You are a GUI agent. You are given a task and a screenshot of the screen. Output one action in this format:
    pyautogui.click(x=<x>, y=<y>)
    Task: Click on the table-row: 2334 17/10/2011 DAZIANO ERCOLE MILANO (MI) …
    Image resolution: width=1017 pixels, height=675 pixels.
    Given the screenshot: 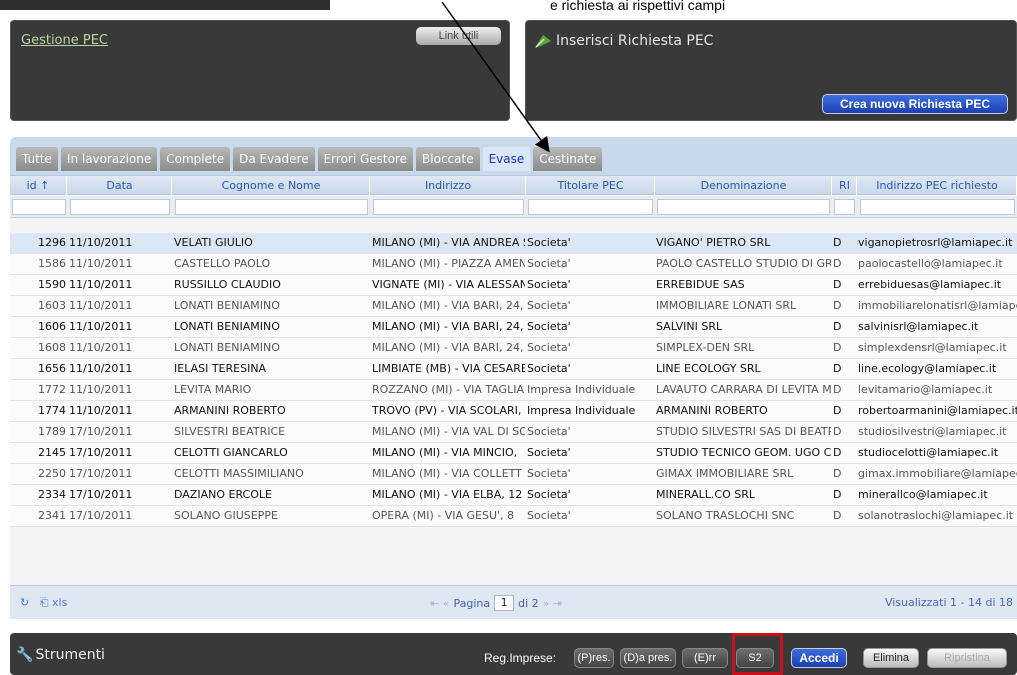 What is the action you would take?
    pyautogui.click(x=513, y=495)
    